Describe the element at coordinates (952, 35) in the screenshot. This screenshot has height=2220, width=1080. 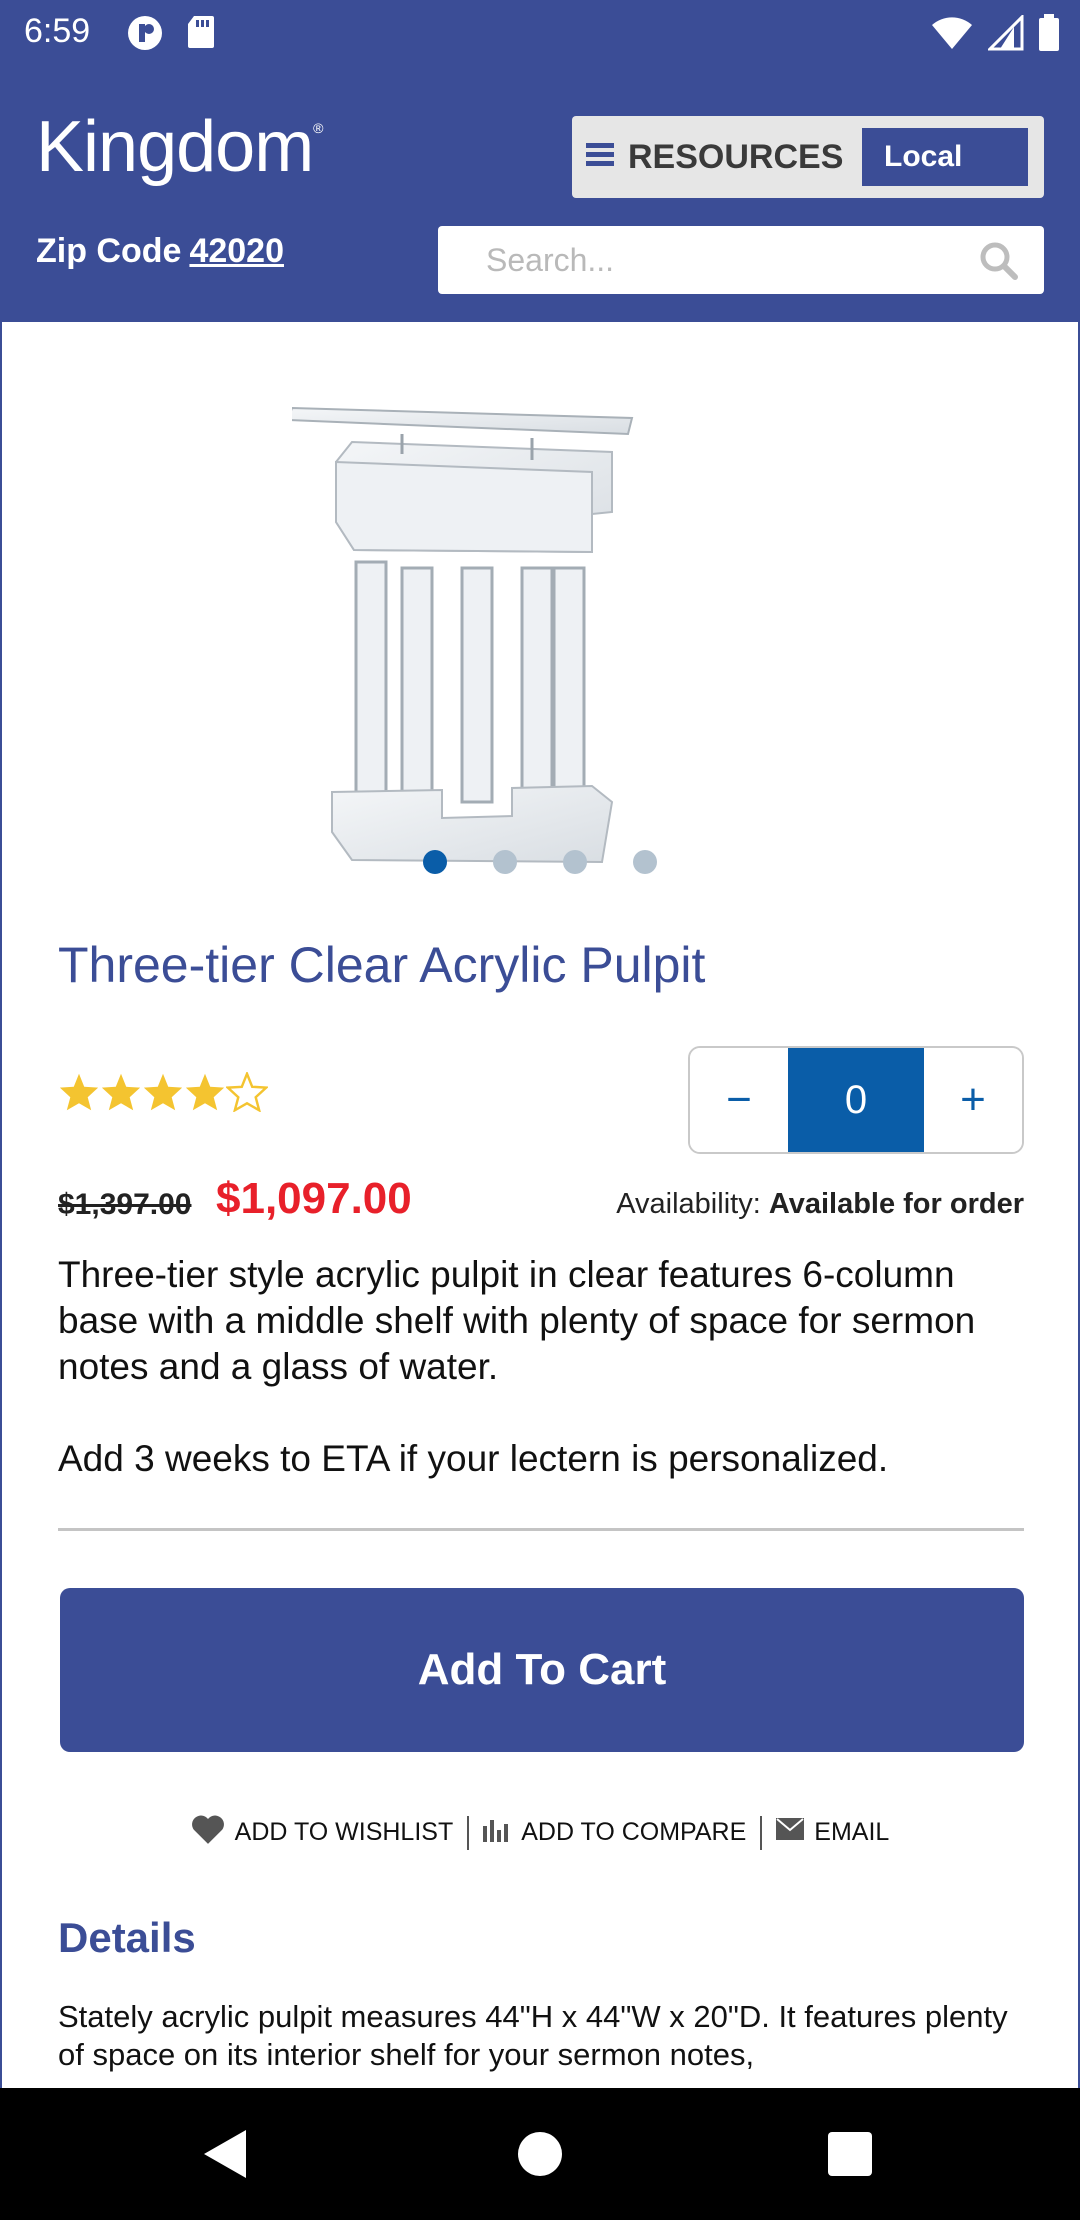
I see `wifi-icon` at that location.